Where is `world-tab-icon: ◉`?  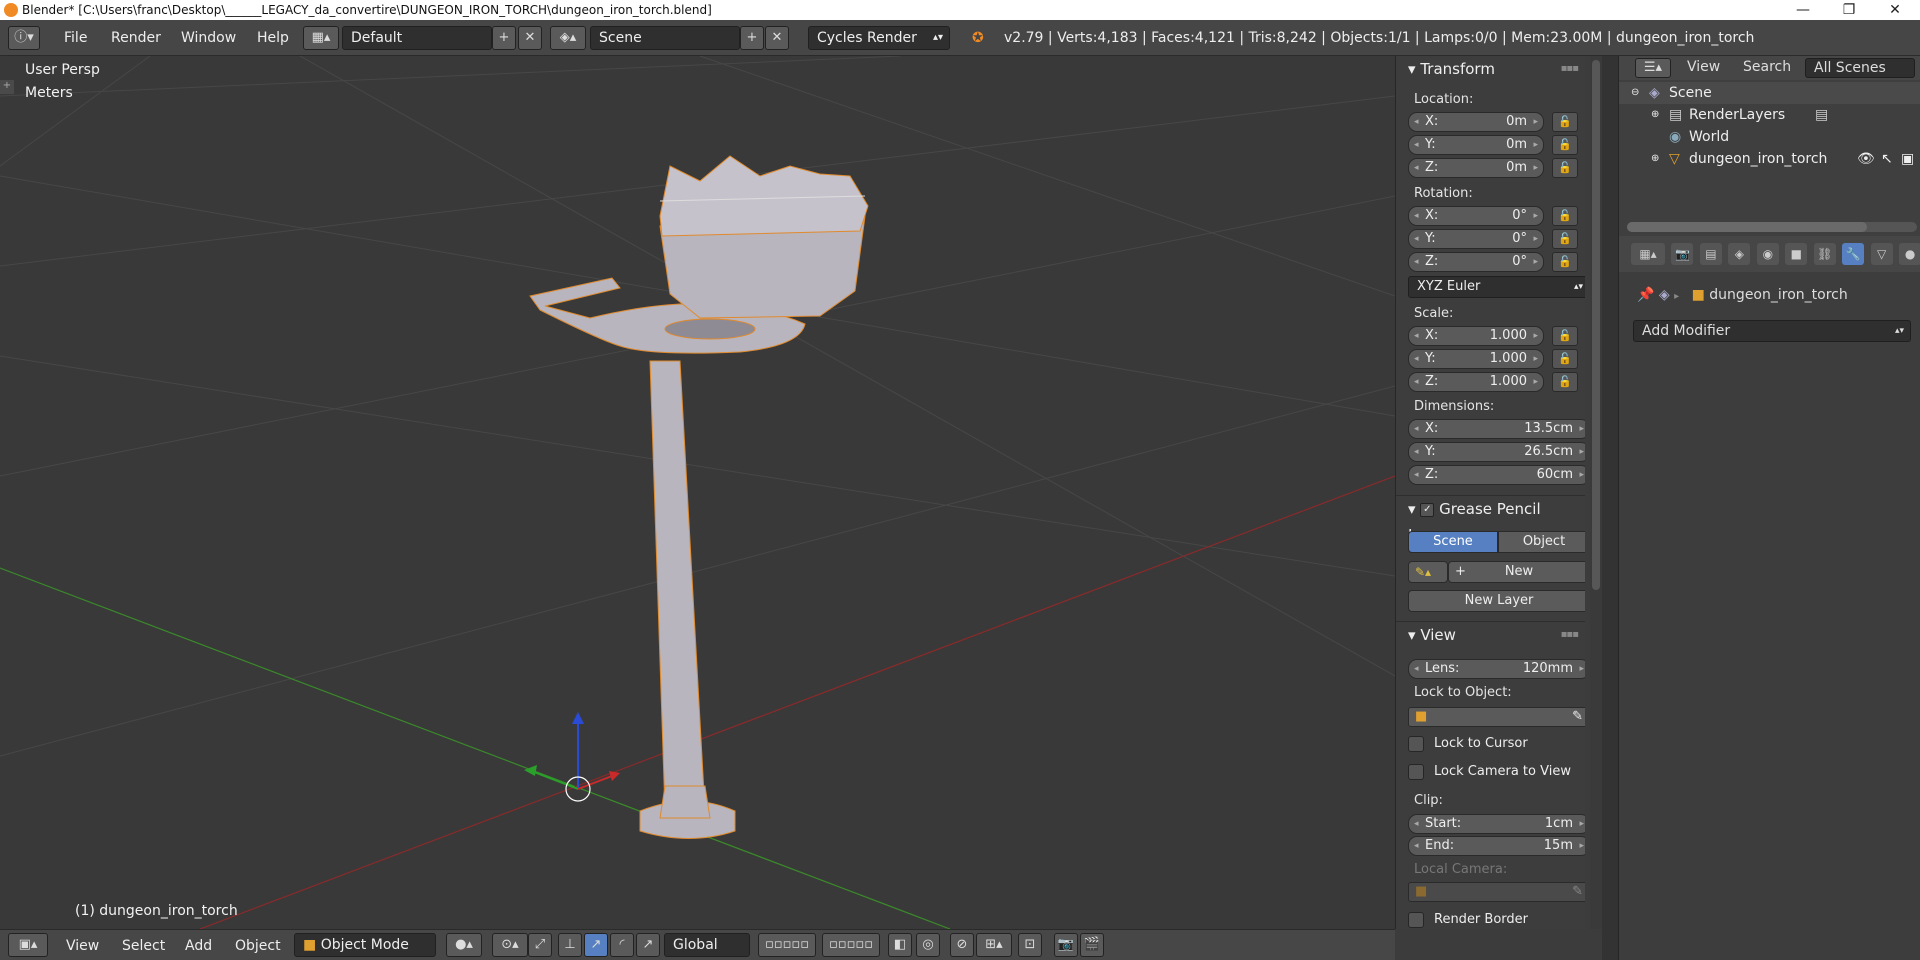
world-tab-icon: ◉ is located at coordinates (1767, 254).